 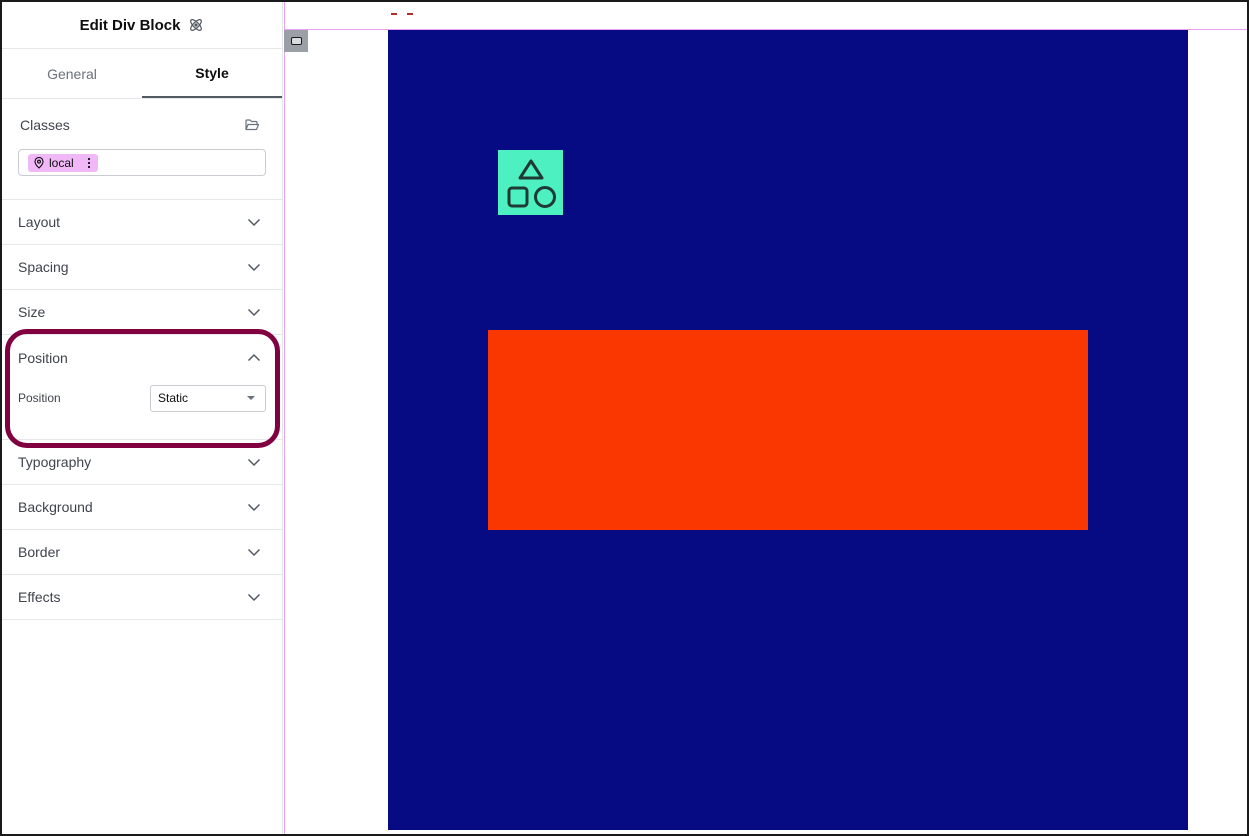 I want to click on classes-input: local, so click(x=142, y=162).